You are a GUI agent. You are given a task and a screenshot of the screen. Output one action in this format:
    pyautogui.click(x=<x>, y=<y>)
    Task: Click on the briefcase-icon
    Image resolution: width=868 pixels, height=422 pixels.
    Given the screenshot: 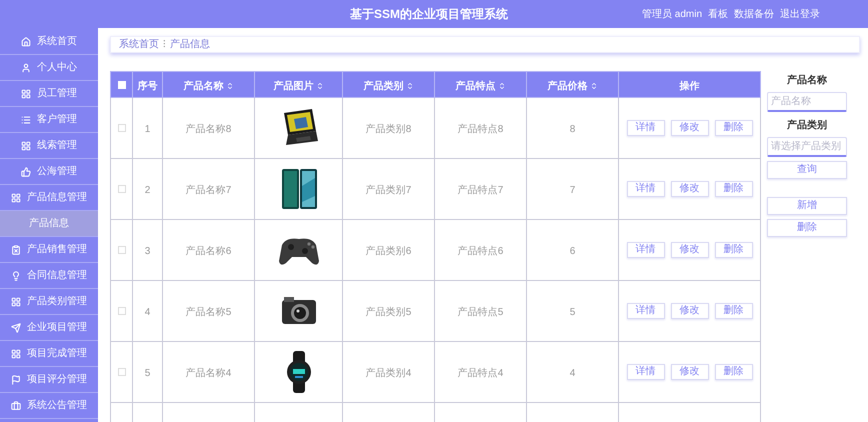 What is the action you would take?
    pyautogui.click(x=16, y=405)
    